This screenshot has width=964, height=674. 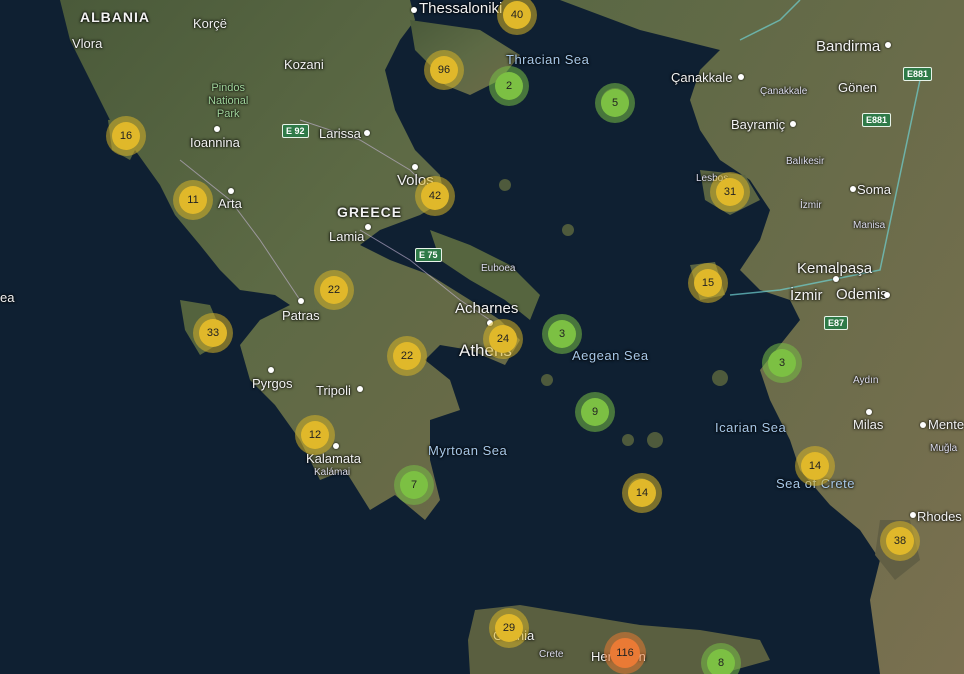 What do you see at coordinates (230, 203) in the screenshot?
I see `label-arta: Arta` at bounding box center [230, 203].